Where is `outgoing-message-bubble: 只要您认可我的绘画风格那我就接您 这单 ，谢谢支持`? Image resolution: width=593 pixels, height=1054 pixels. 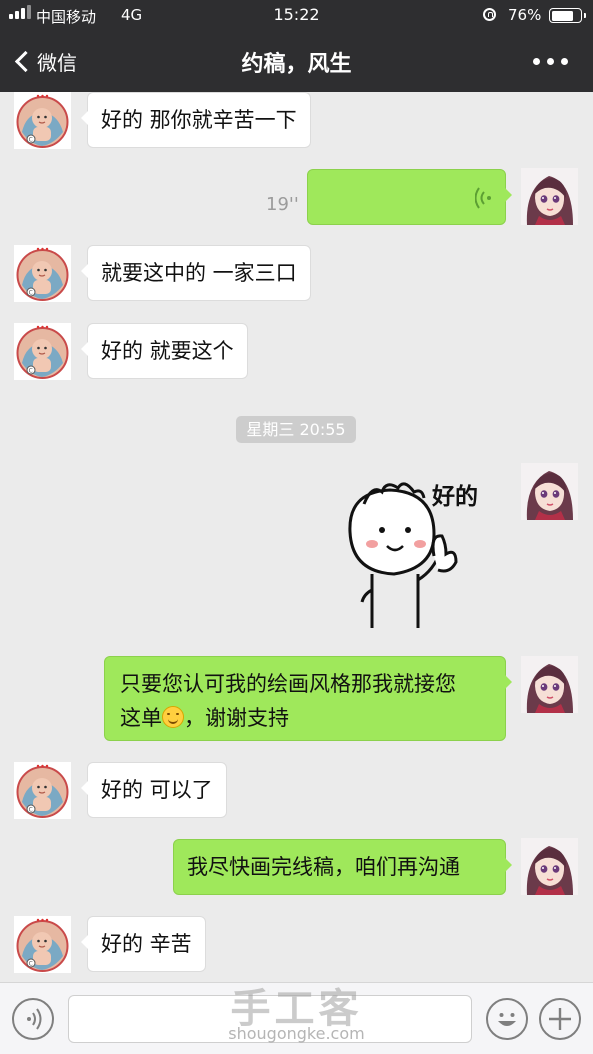 outgoing-message-bubble: 只要您认可我的绘画风格那我就接您 这单 ，谢谢支持 is located at coordinates (308, 698).